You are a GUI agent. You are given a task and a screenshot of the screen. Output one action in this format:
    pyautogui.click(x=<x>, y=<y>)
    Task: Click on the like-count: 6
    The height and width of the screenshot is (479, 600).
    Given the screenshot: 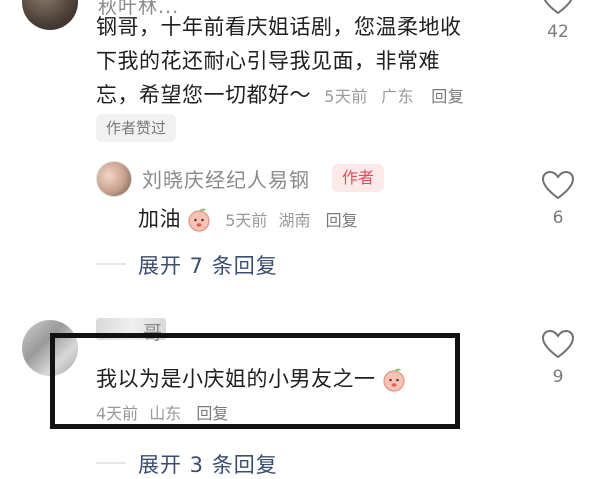 What is the action you would take?
    pyautogui.click(x=558, y=218)
    